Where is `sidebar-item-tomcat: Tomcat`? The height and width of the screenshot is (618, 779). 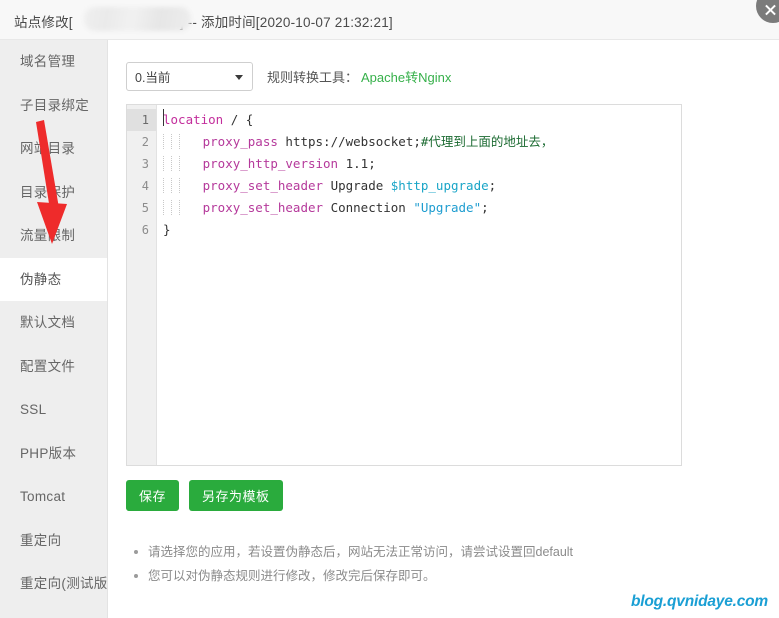 sidebar-item-tomcat: Tomcat is located at coordinates (53, 497).